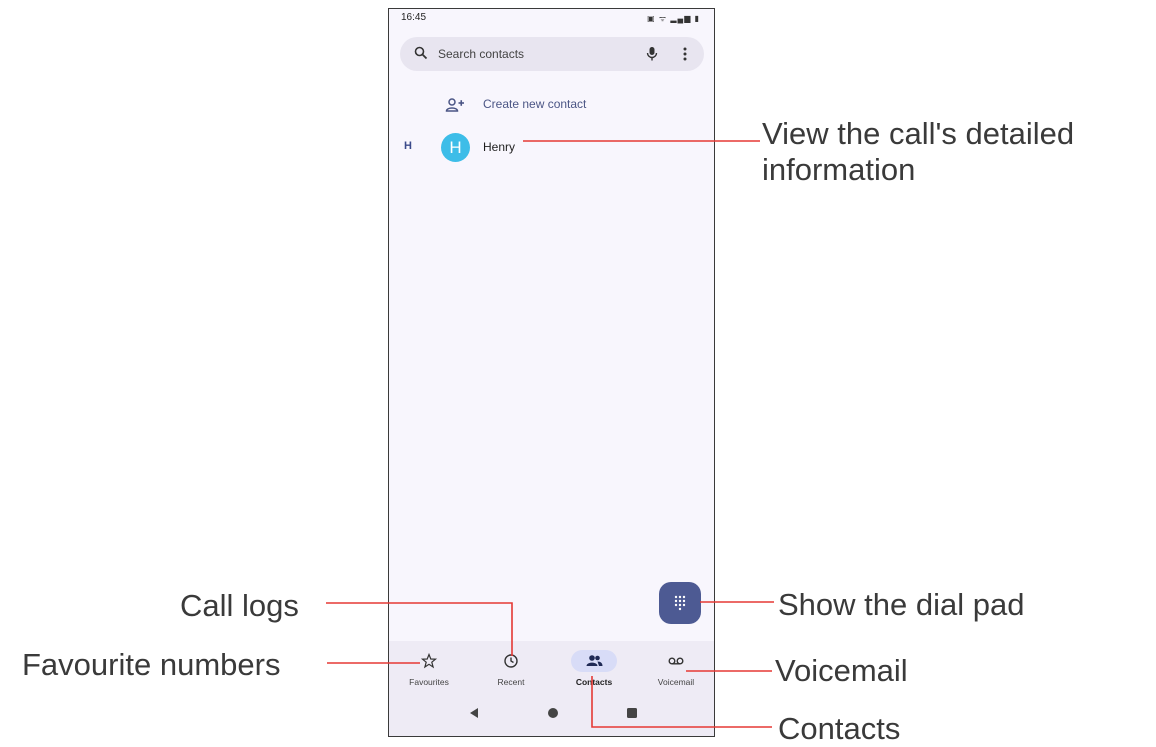 The height and width of the screenshot is (747, 1156). What do you see at coordinates (419, 629) in the screenshot?
I see `call-logs-callout-line` at bounding box center [419, 629].